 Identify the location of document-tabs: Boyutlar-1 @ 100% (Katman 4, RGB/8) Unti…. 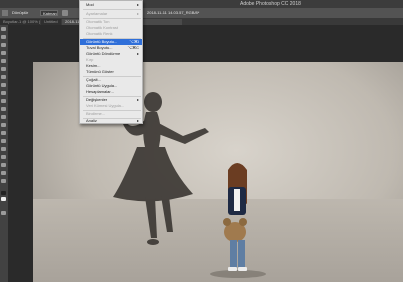
(201, 21).